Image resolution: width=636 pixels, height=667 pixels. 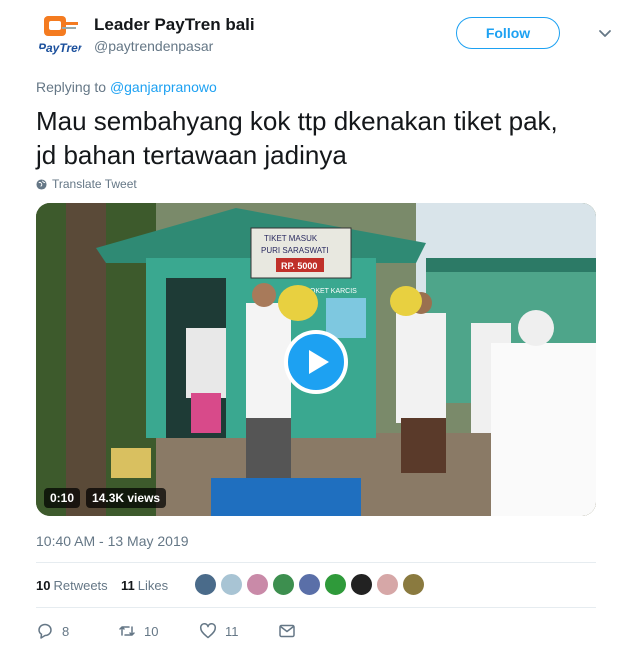 I want to click on retweet-action: 10, so click(x=138, y=631).